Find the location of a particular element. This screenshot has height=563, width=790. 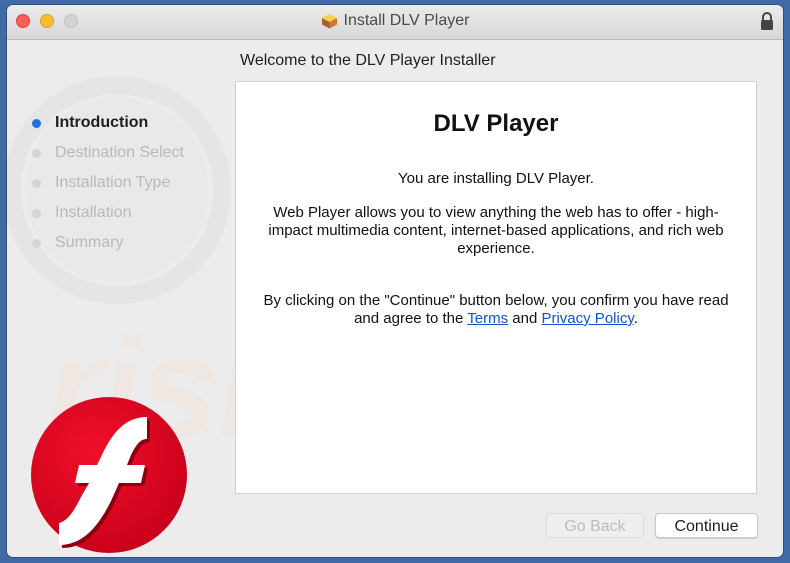

step-installation: Installation is located at coordinates (107, 213).